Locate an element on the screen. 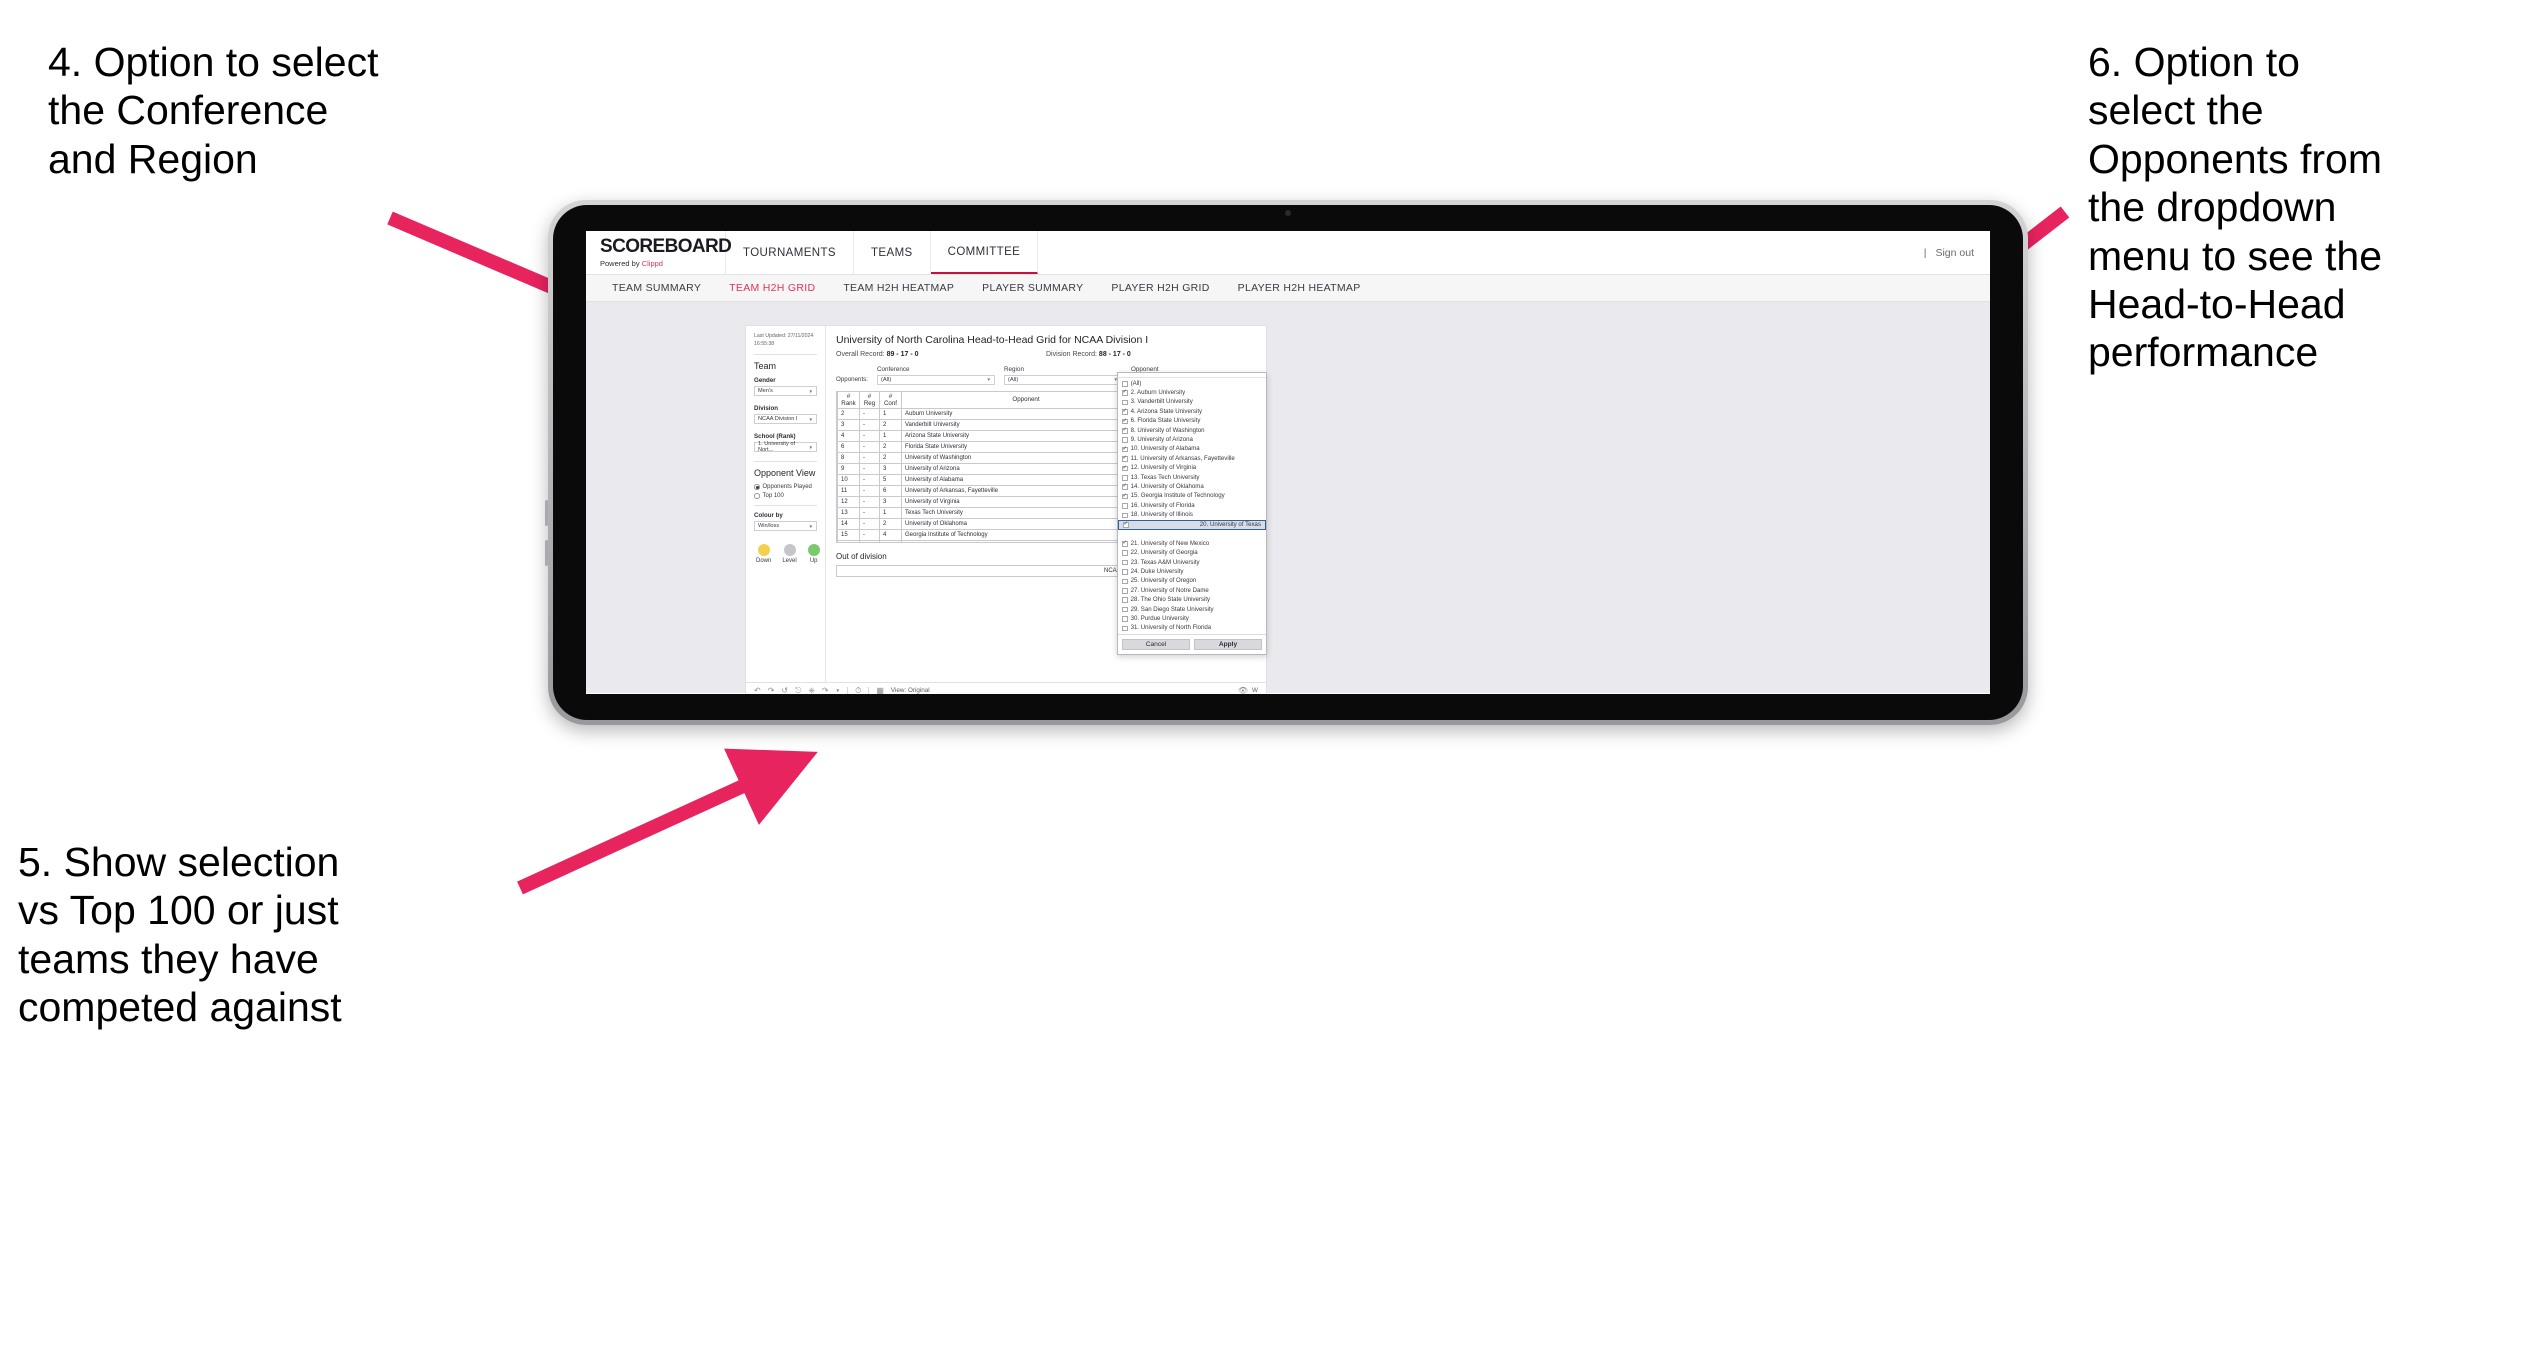  opponent-dropdown-item: 13. Texas Tech University is located at coordinates (1192, 477).